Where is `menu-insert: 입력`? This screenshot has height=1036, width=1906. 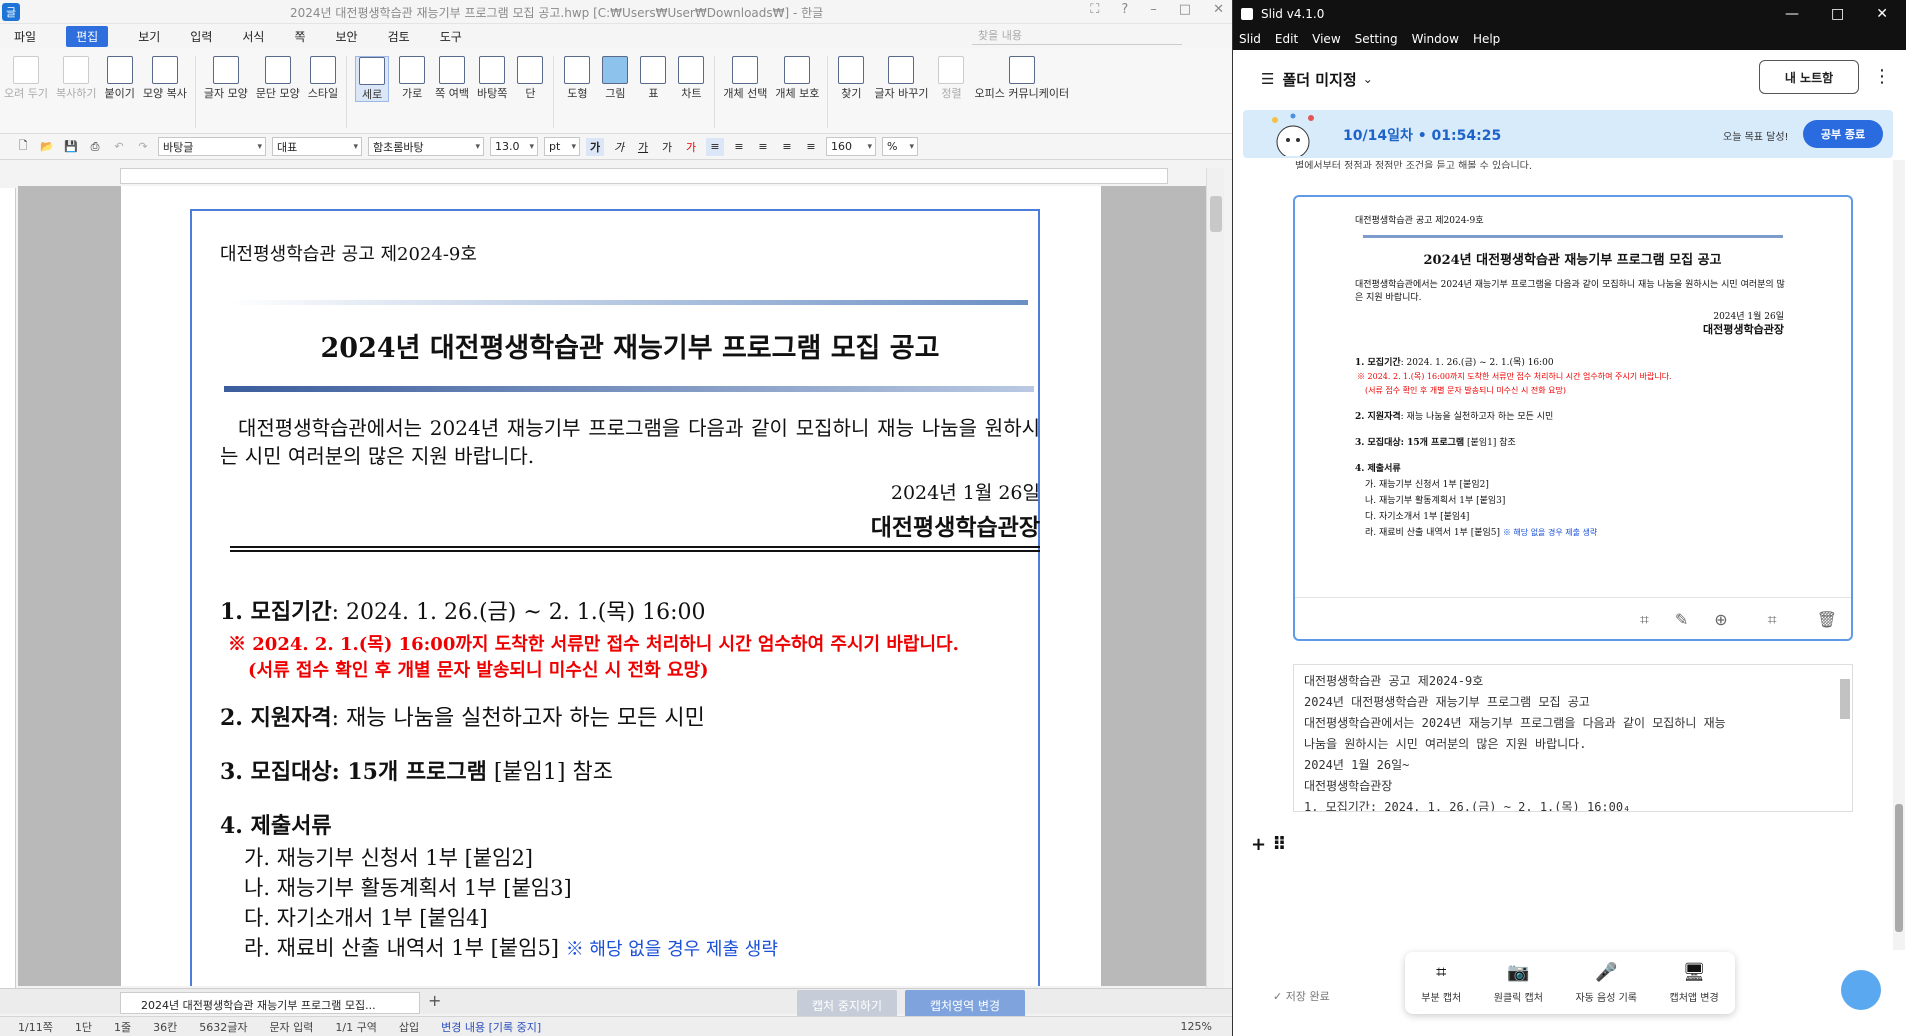 menu-insert: 입력 is located at coordinates (201, 36).